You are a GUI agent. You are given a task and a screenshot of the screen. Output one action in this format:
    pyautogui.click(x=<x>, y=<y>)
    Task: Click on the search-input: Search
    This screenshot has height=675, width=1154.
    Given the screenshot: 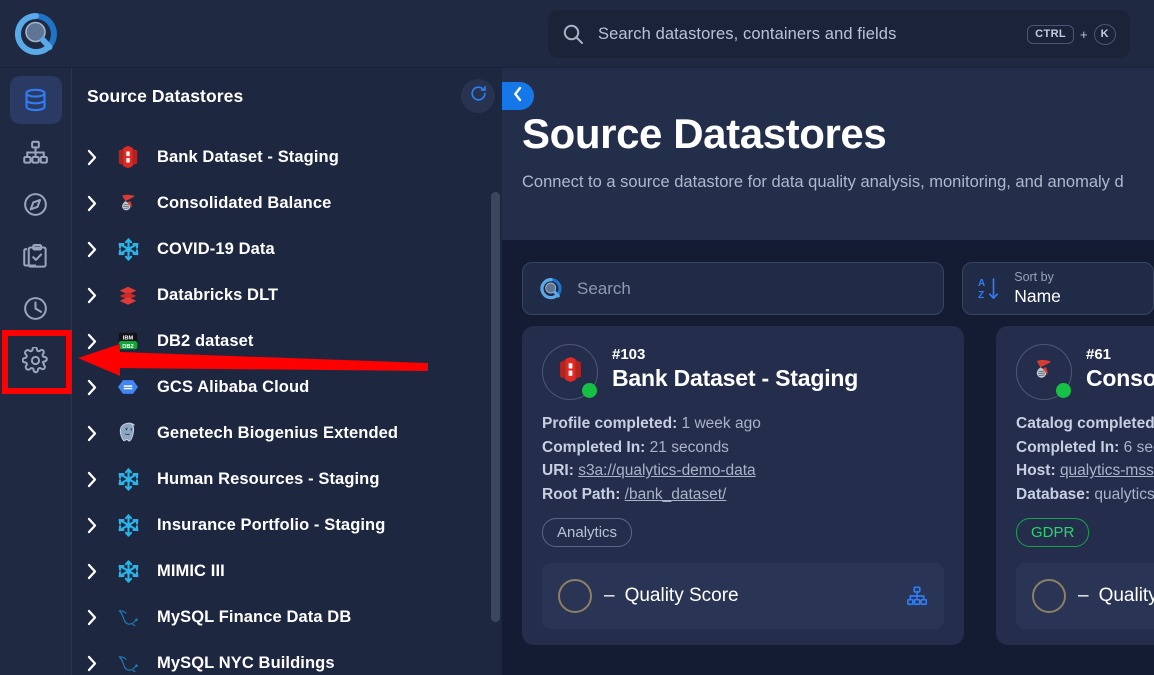 What is the action you would take?
    pyautogui.click(x=733, y=288)
    